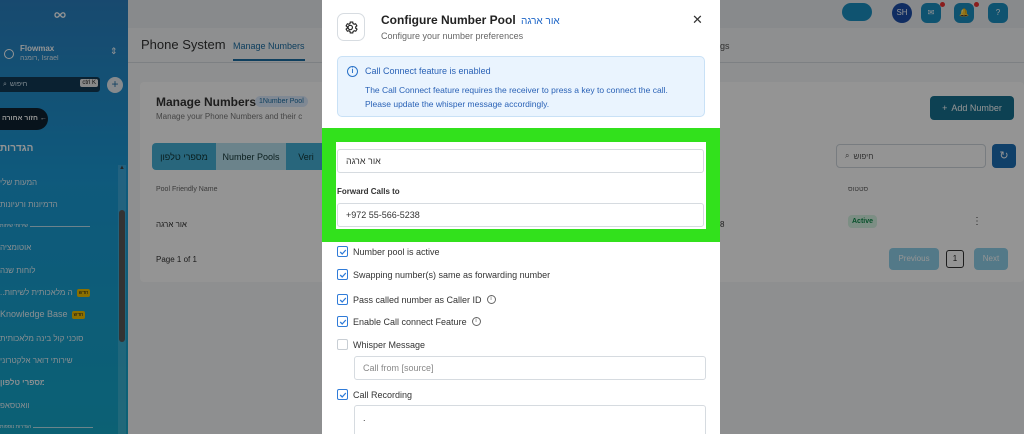 Image resolution: width=1024 pixels, height=434 pixels. I want to click on whisper-message-input: Call from [source], so click(530, 368).